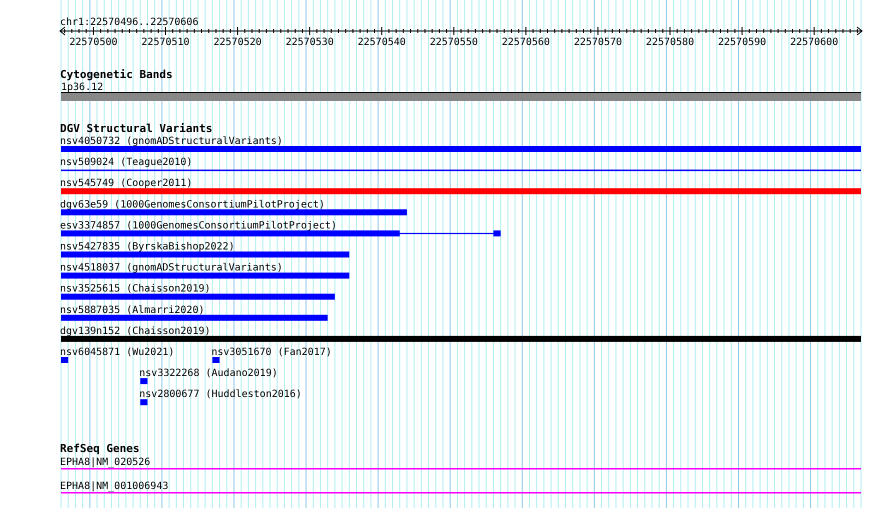  Describe the element at coordinates (93, 42) in the screenshot. I see `tick-label: 22570500` at that location.